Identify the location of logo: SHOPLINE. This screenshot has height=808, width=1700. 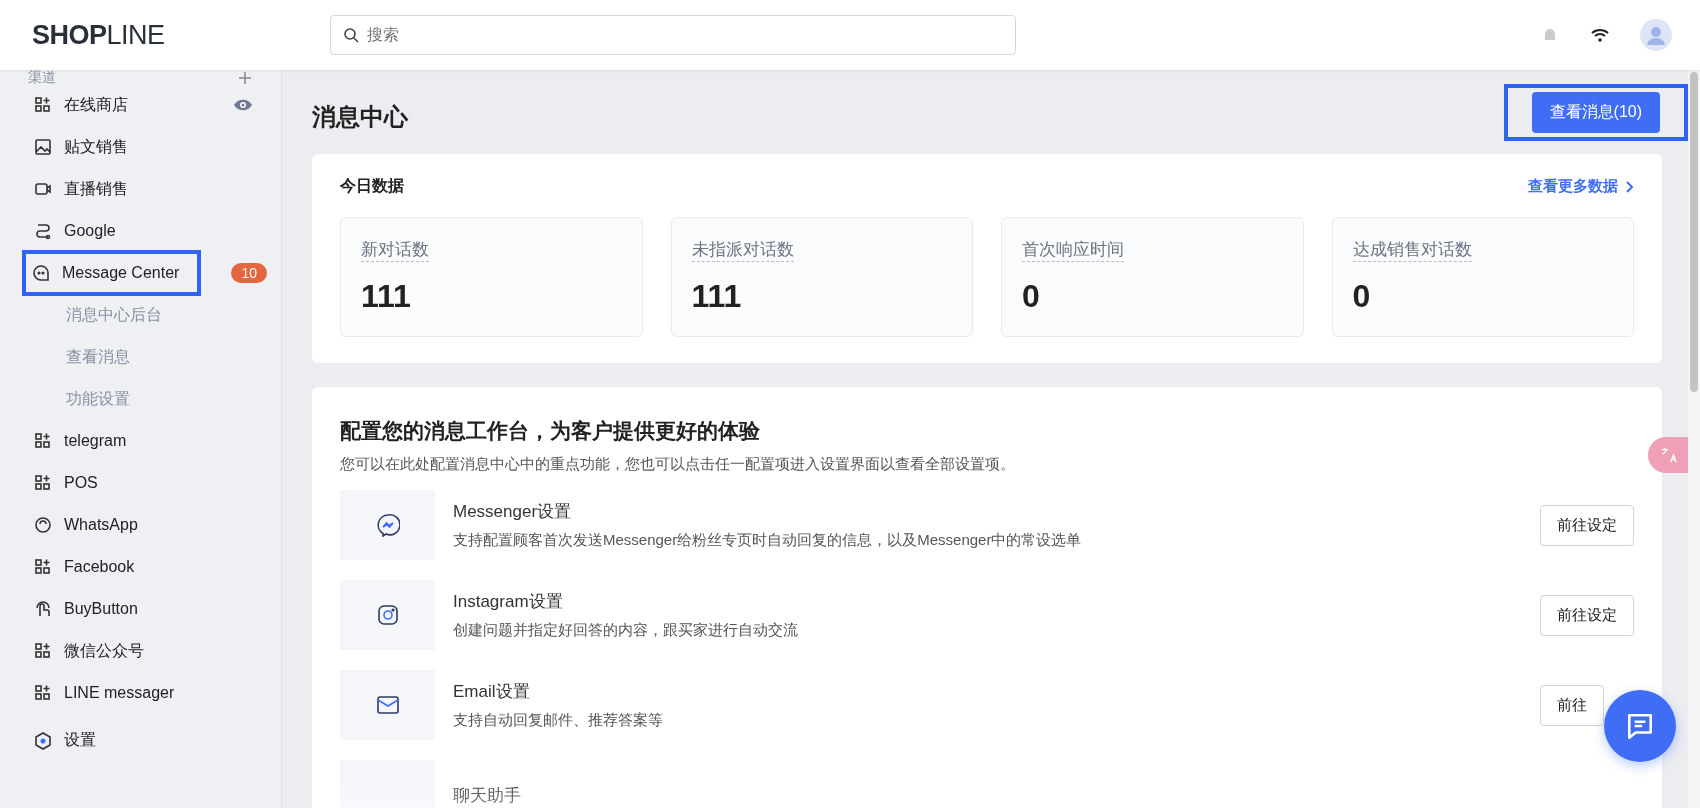
(181, 35).